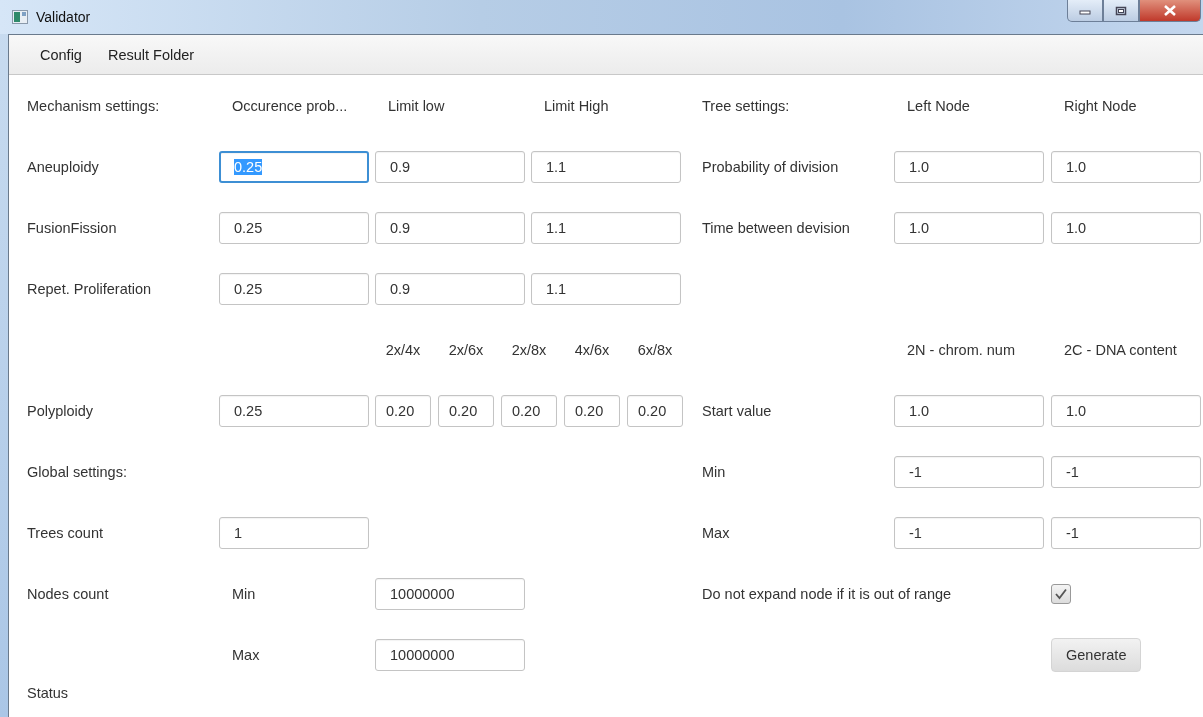 The image size is (1203, 717). What do you see at coordinates (294, 532) in the screenshot?
I see `input-field: 1` at bounding box center [294, 532].